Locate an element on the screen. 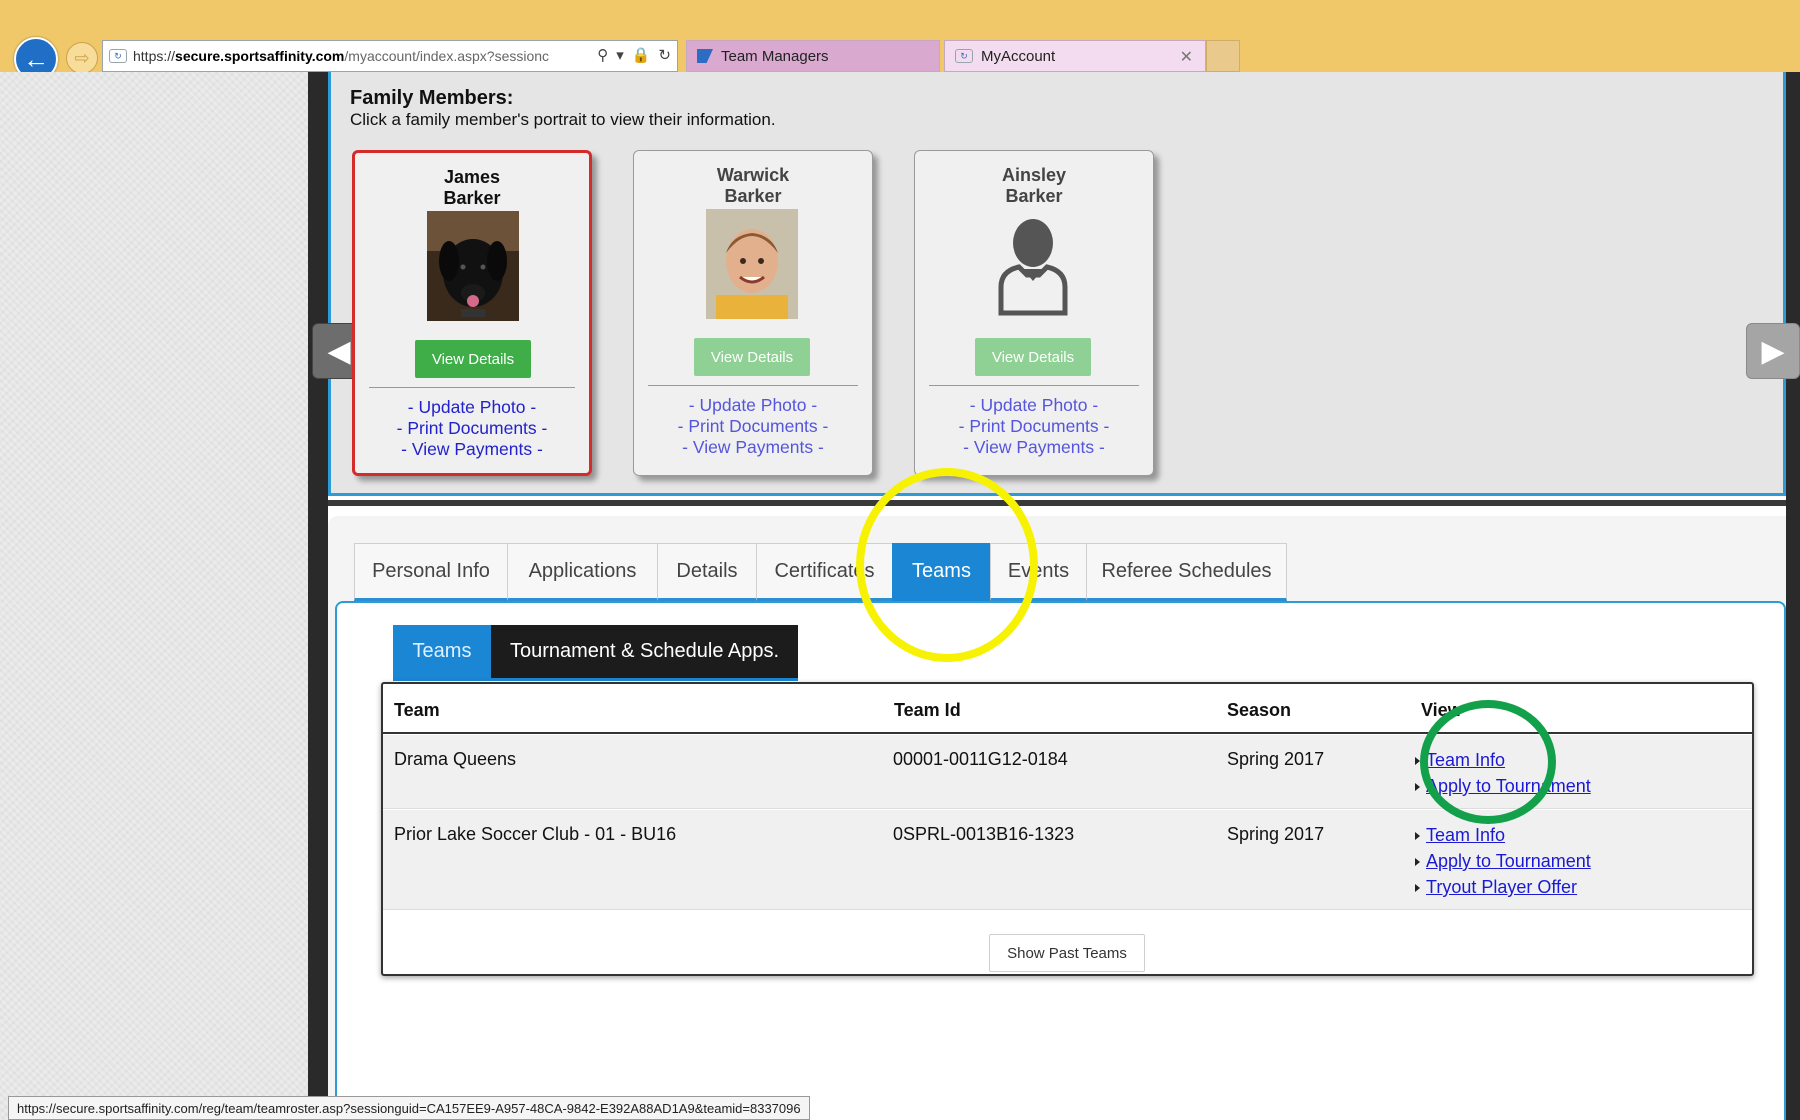  carousel-next-button: ▶ is located at coordinates (1773, 351).